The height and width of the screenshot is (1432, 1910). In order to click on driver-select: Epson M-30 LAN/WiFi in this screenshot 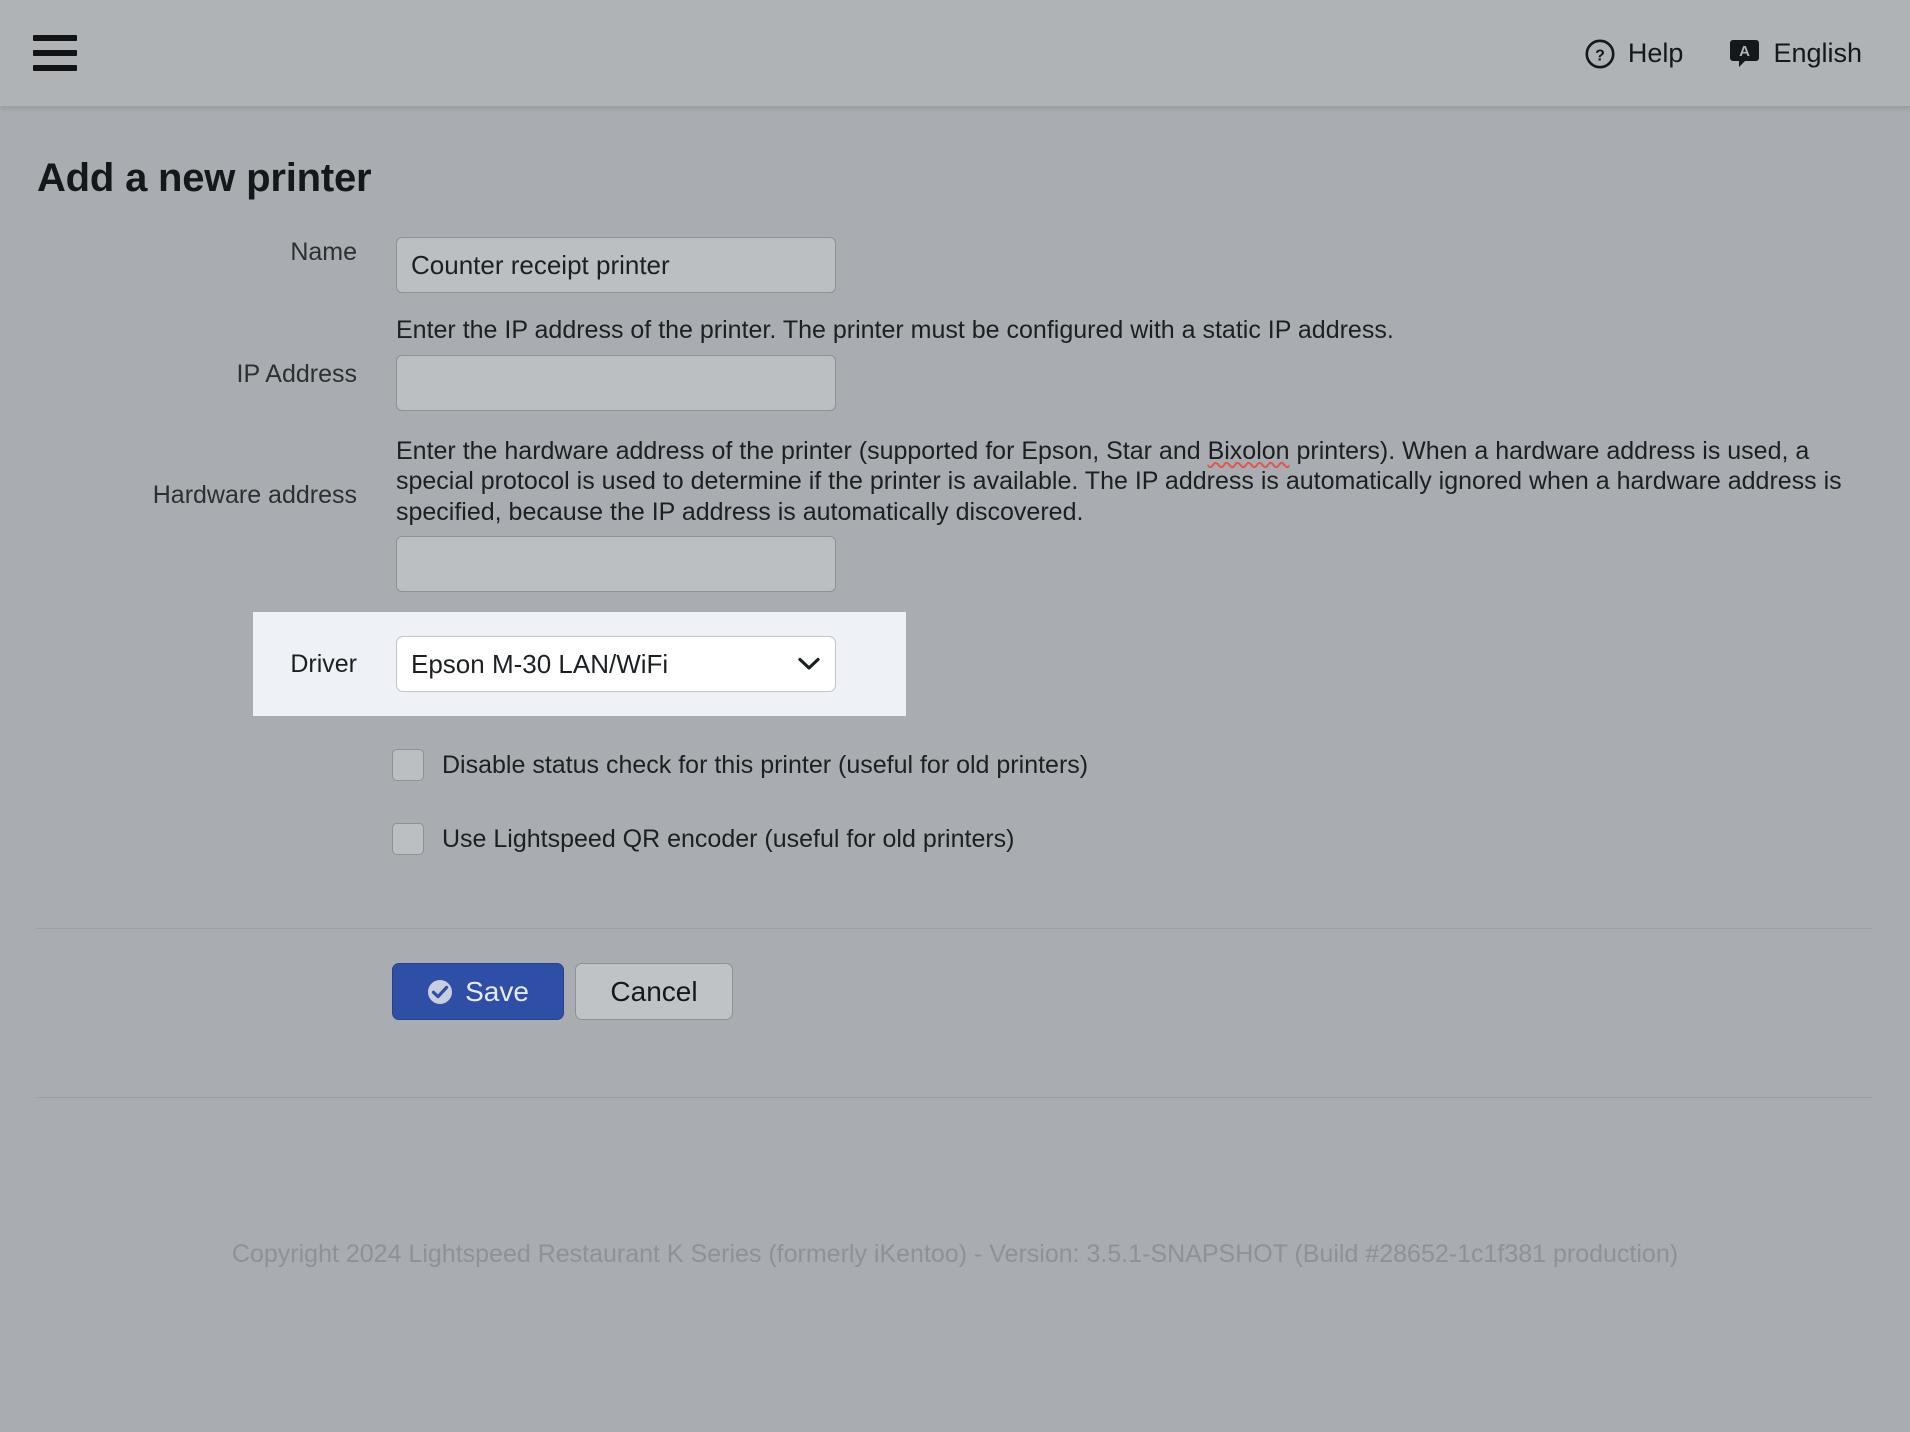, I will do `click(616, 664)`.